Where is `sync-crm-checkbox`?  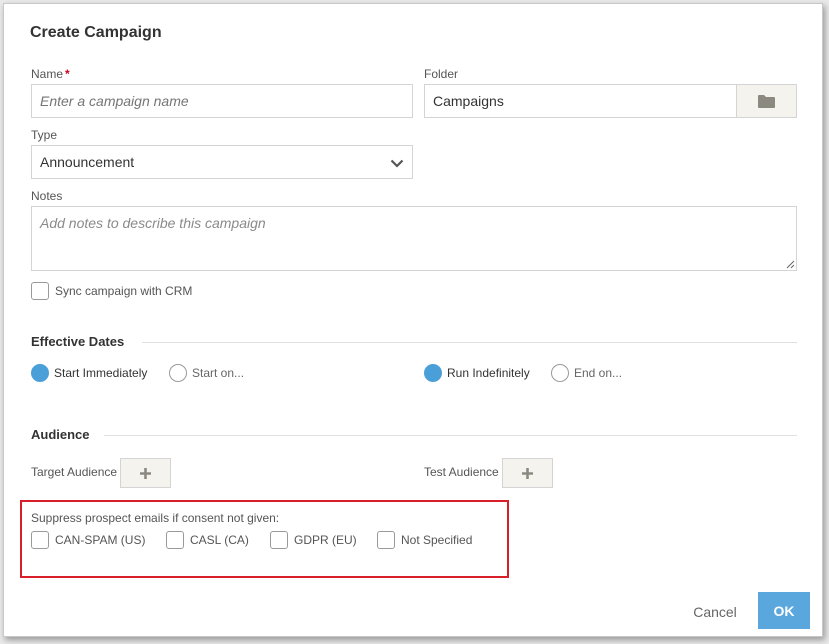
sync-crm-checkbox is located at coordinates (40, 291).